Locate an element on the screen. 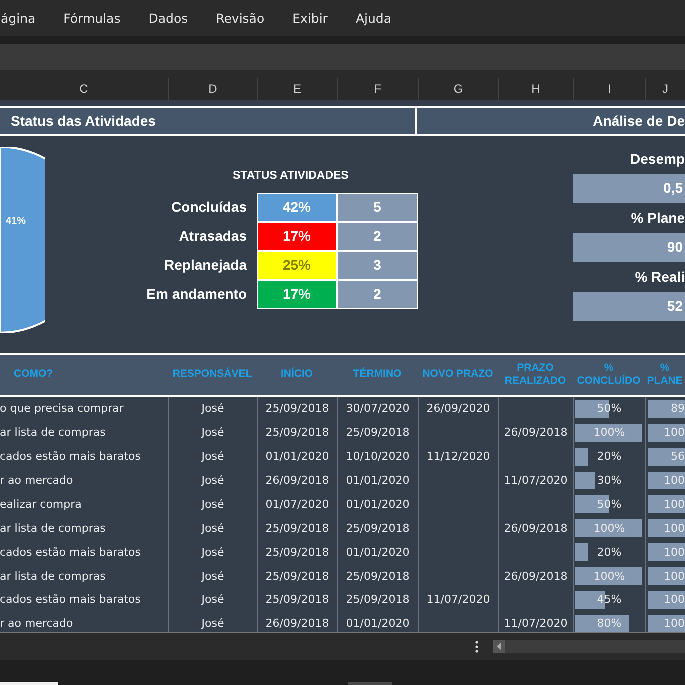  column-title: INÍCIO is located at coordinates (297, 374).